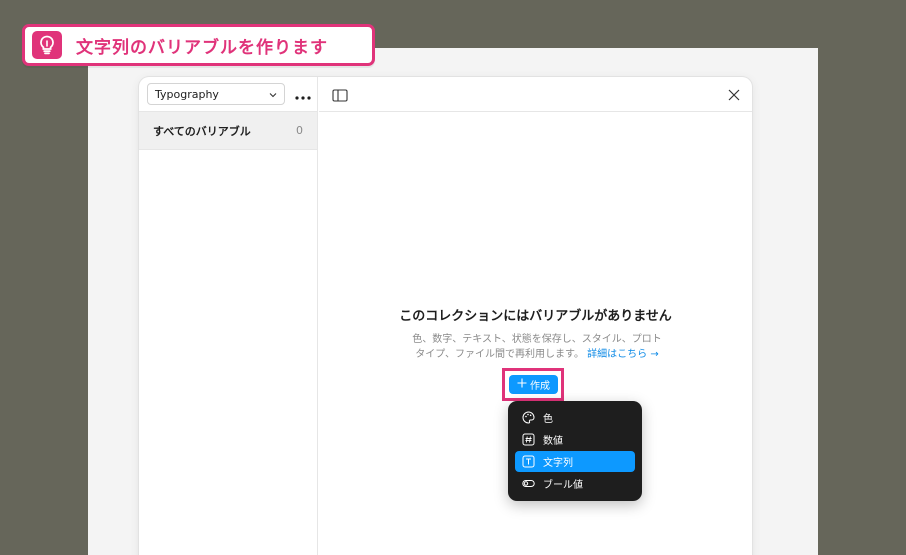 Image resolution: width=906 pixels, height=555 pixels. I want to click on menu-item-label: ブール値, so click(563, 485).